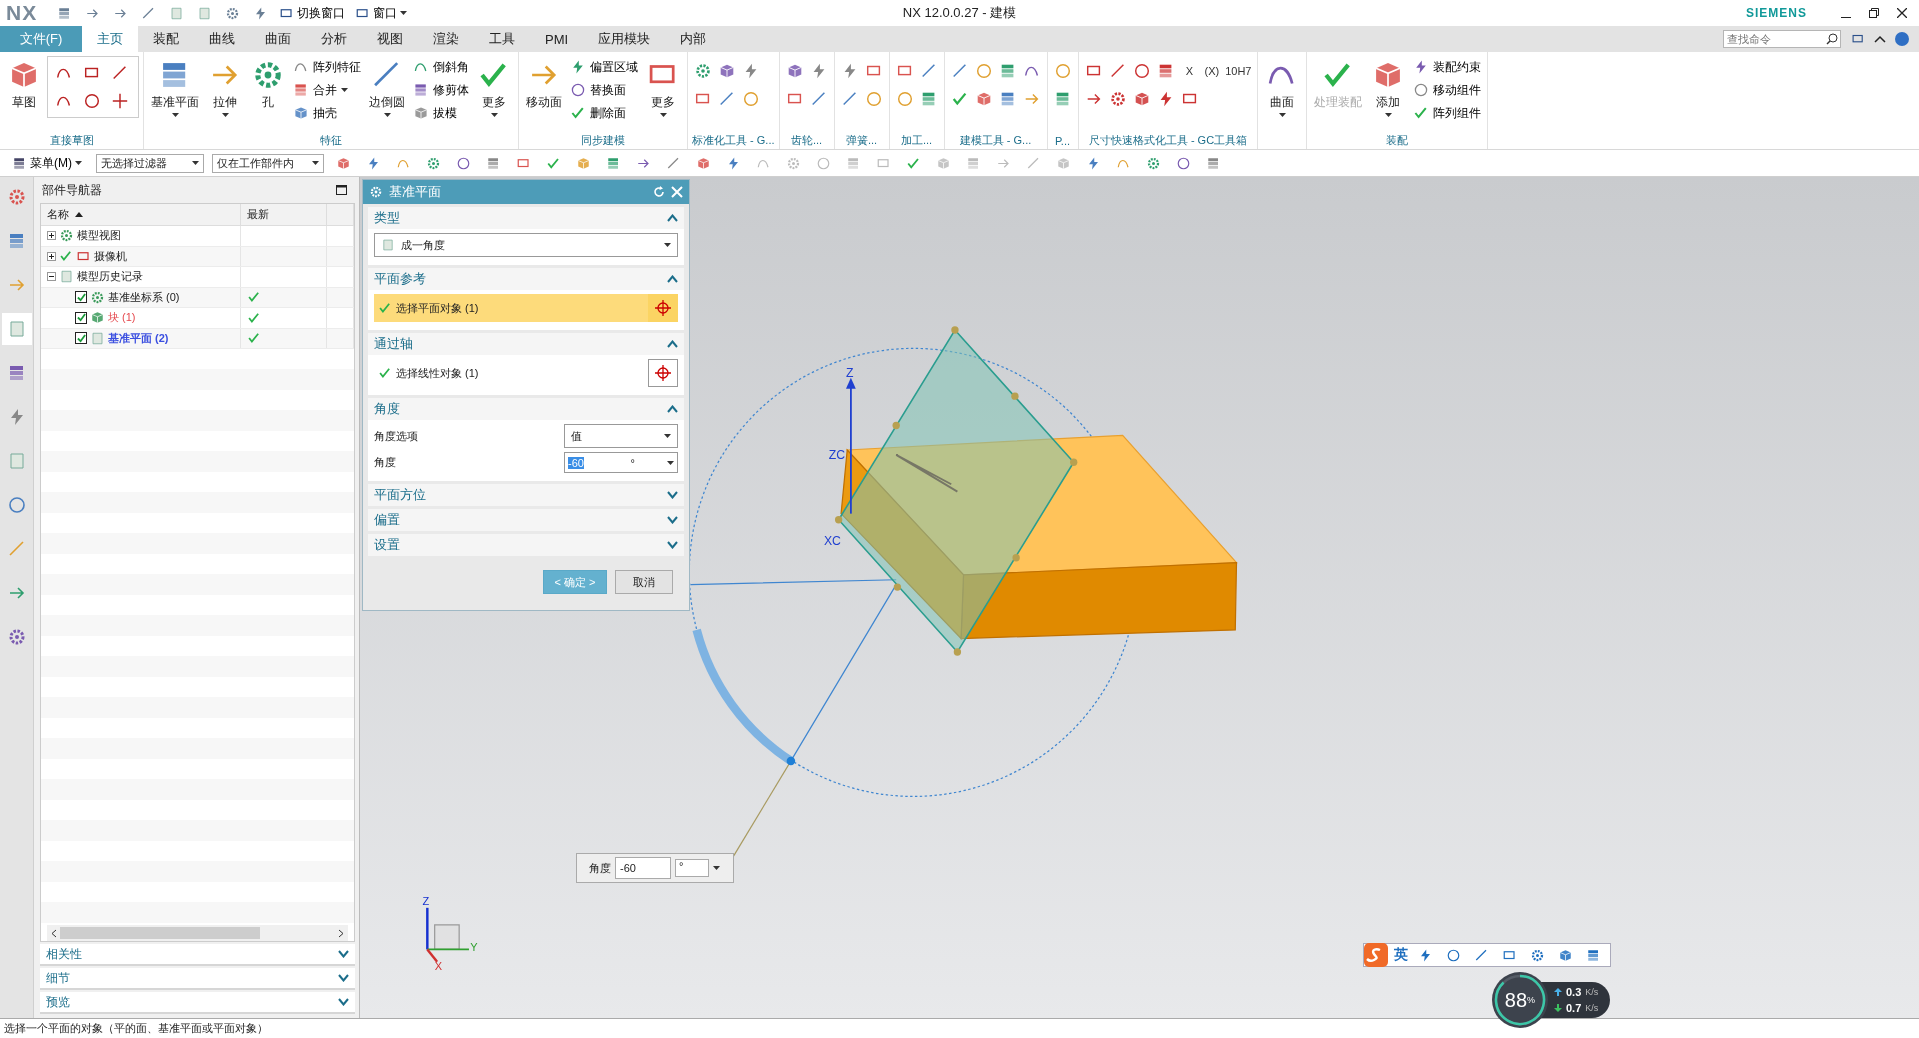 This screenshot has width=1919, height=1038. Describe the element at coordinates (381, 13) in the screenshot. I see `quick-access-button: 窗口` at that location.